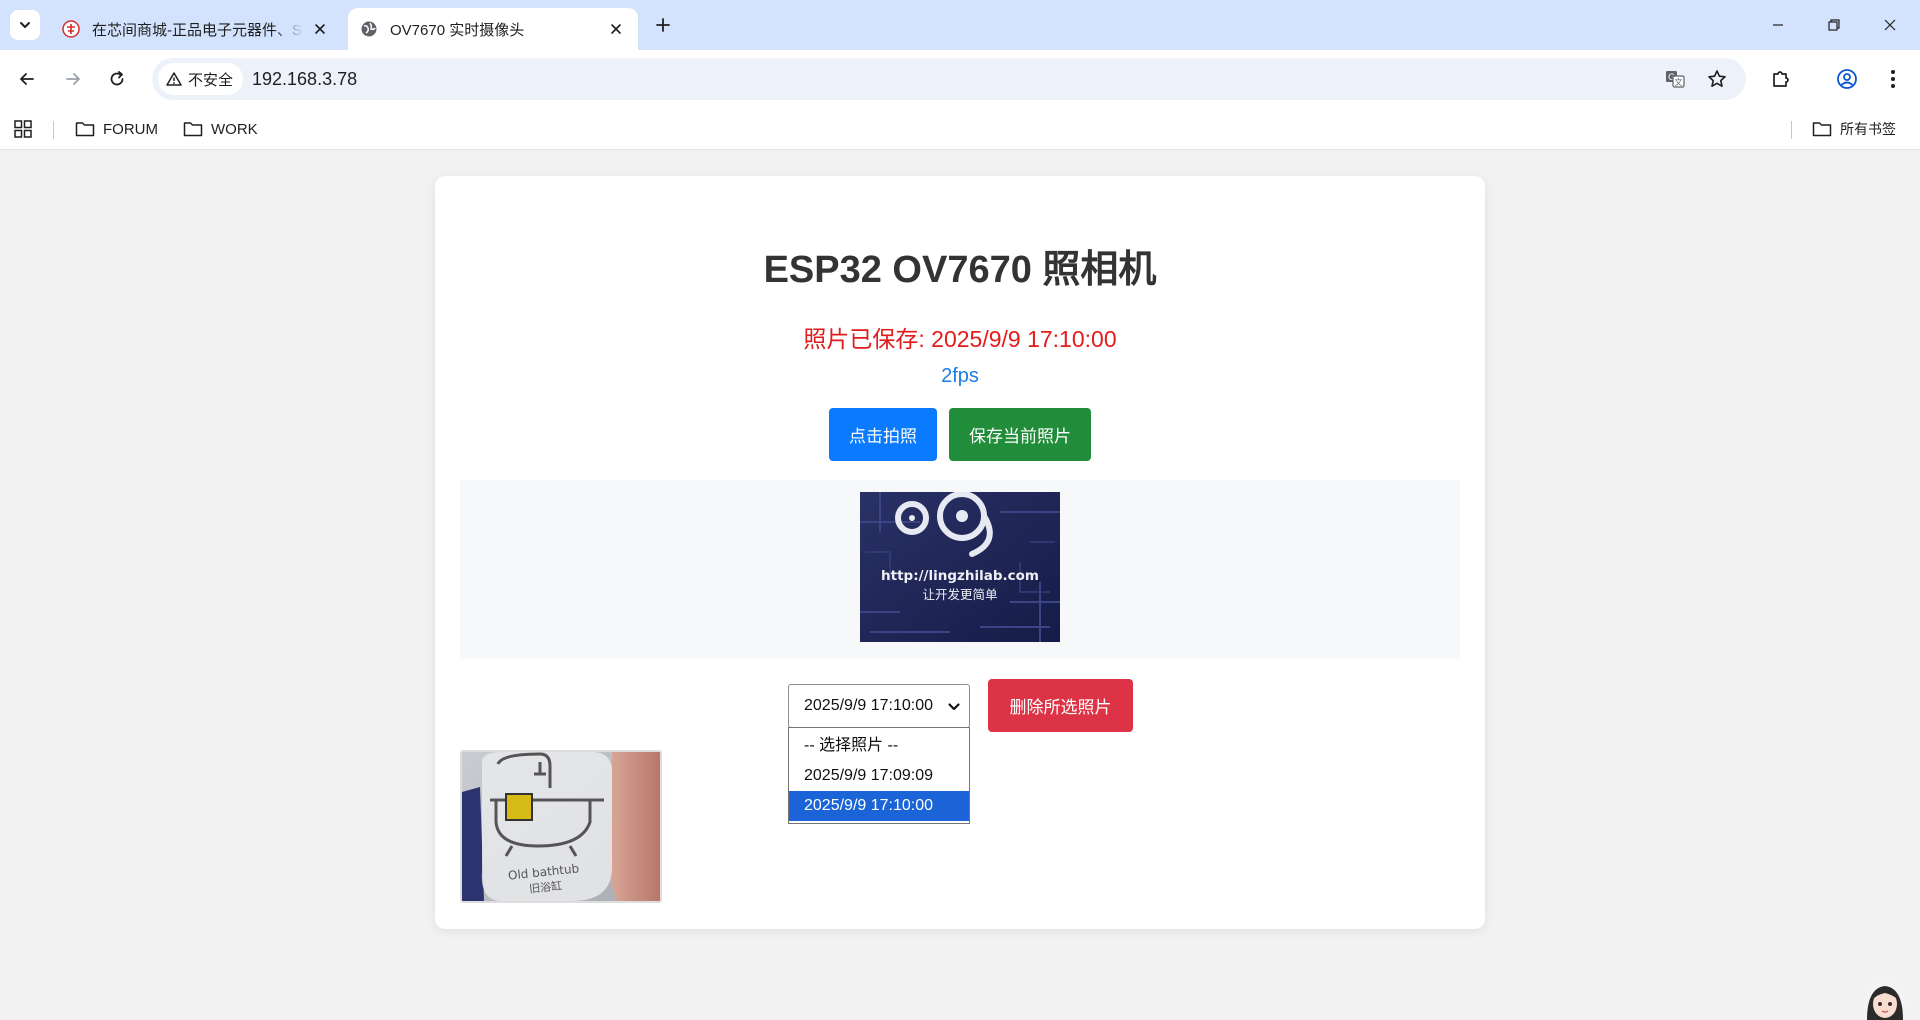 The image size is (1920, 1020). I want to click on arrow-right-icon, so click(73, 79).